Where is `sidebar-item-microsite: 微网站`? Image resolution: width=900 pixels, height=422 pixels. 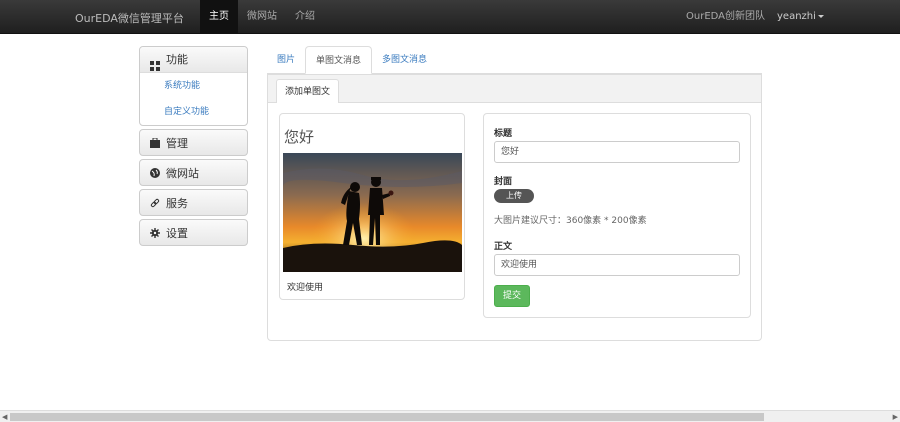
sidebar-item-microsite: 微网站 is located at coordinates (193, 172).